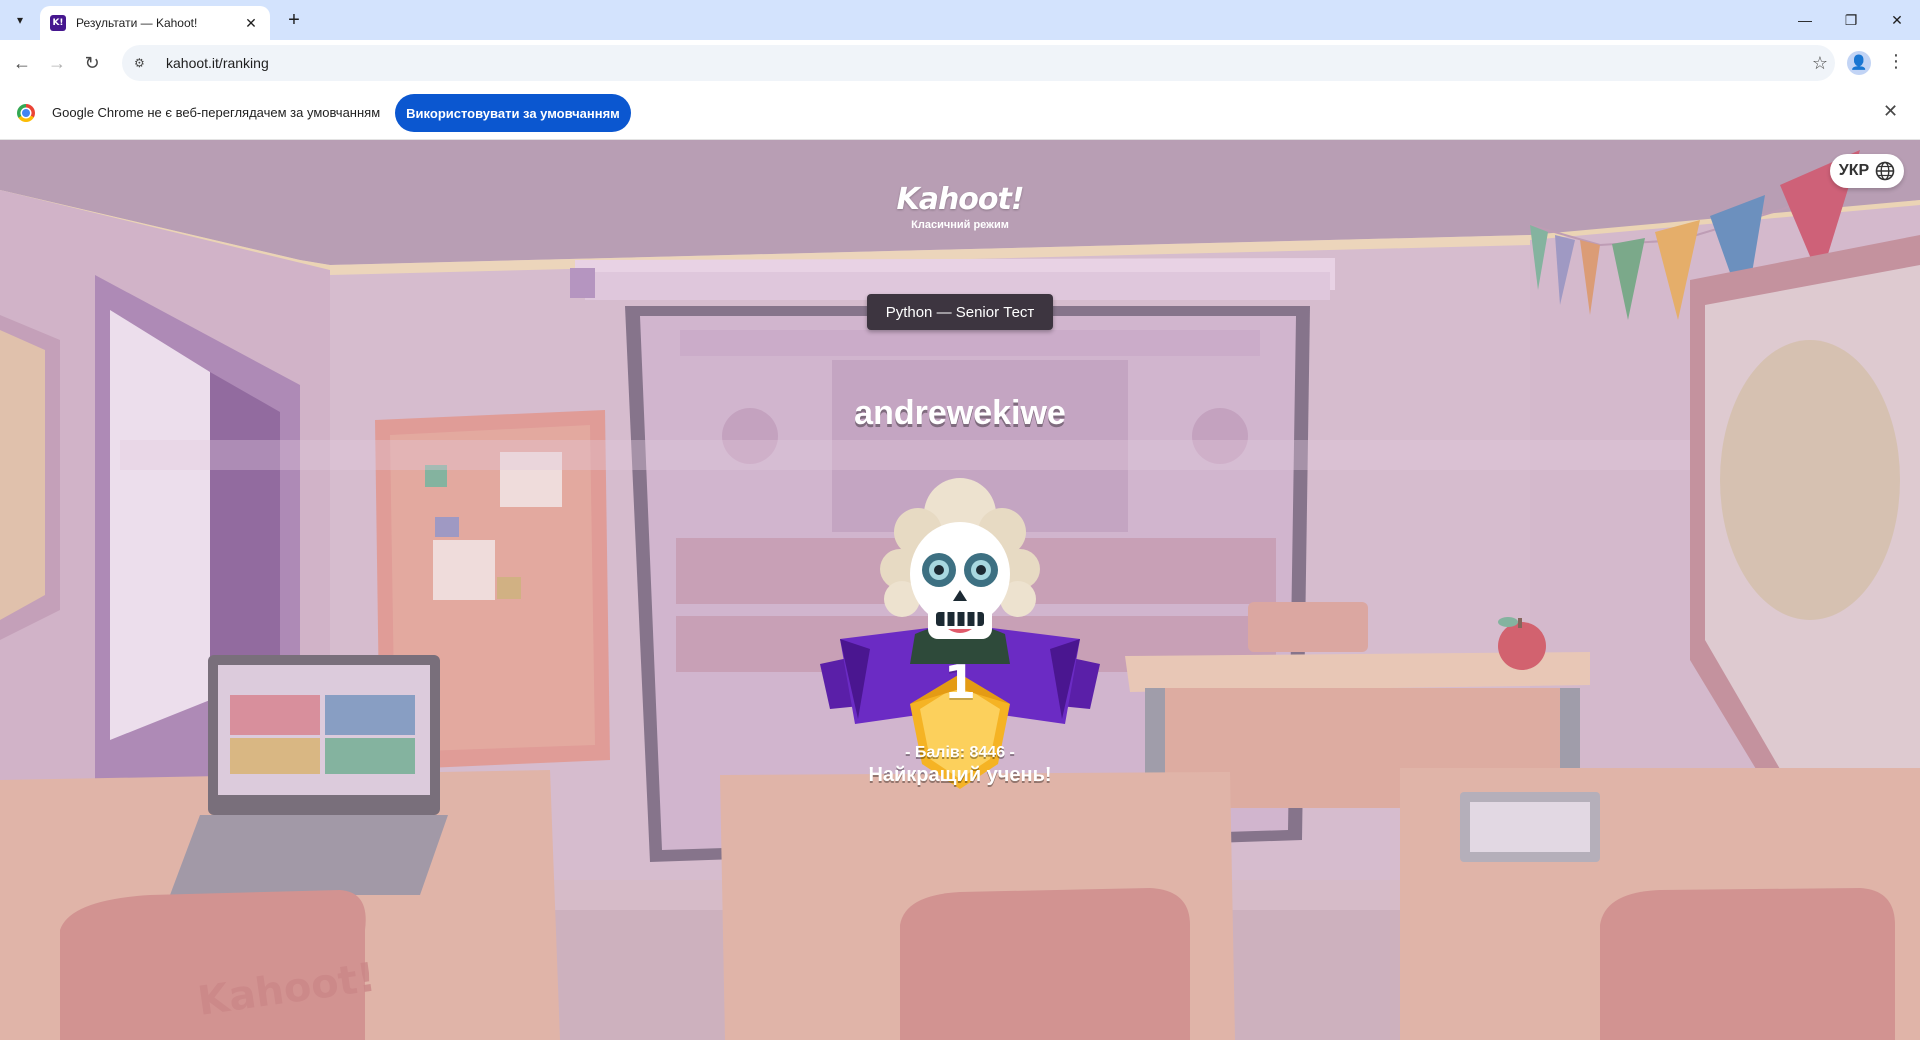 The width and height of the screenshot is (1920, 1040). What do you see at coordinates (217, 63) in the screenshot?
I see `url-text: kahoot.it/ranking` at bounding box center [217, 63].